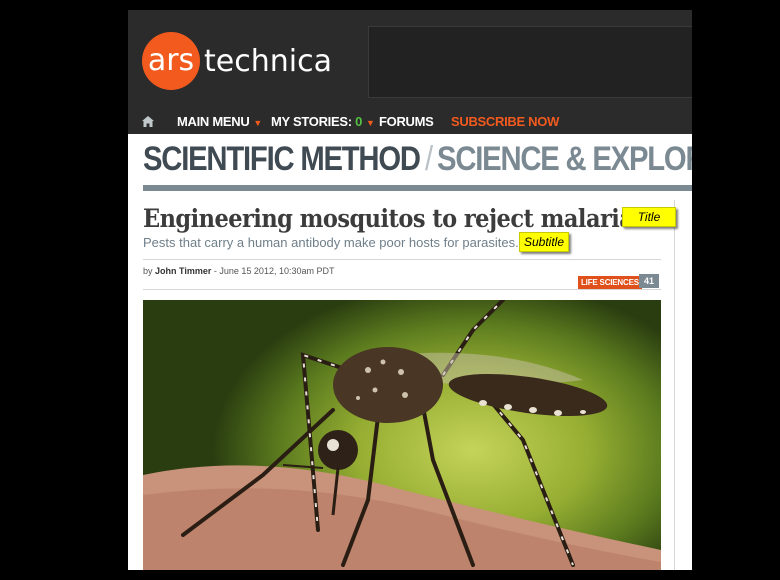  What do you see at coordinates (274, 271) in the screenshot?
I see `publish-date: - June 15 2012, 10:30am PDT` at bounding box center [274, 271].